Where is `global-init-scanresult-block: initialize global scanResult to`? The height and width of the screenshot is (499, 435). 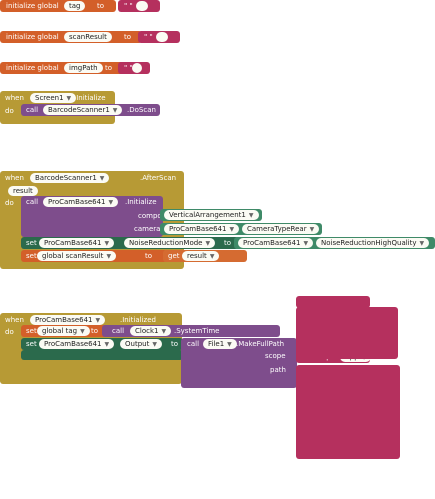
global-init-scanresult-block: initialize global scanResult to is located at coordinates (71, 37).